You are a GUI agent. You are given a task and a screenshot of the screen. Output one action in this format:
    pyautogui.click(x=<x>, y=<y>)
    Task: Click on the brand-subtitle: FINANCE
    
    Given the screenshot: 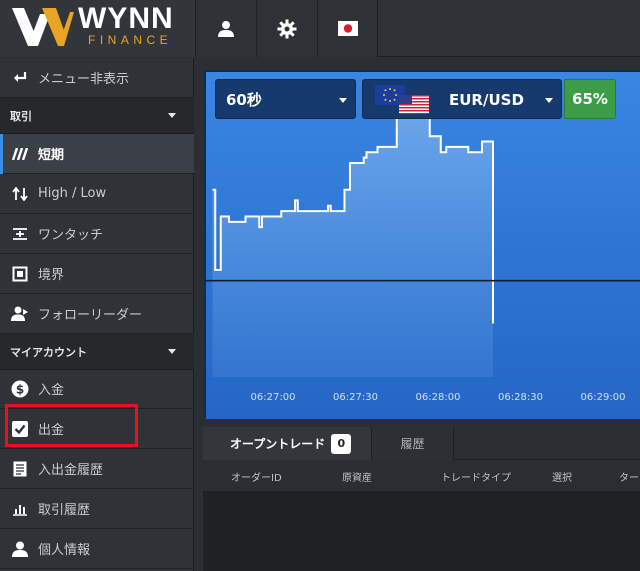 What is the action you would take?
    pyautogui.click(x=130, y=40)
    